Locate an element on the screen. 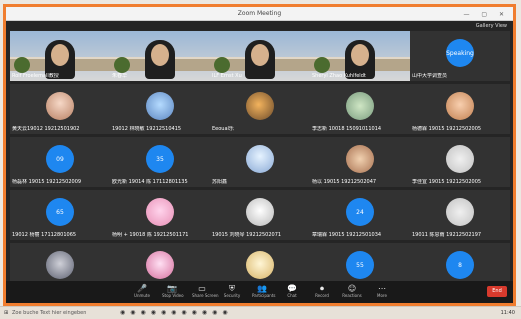 The width and height of the screenshot is (521, 319). participant-tile: 09 杨磊林 19015 19212502009 is located at coordinates (60, 162).